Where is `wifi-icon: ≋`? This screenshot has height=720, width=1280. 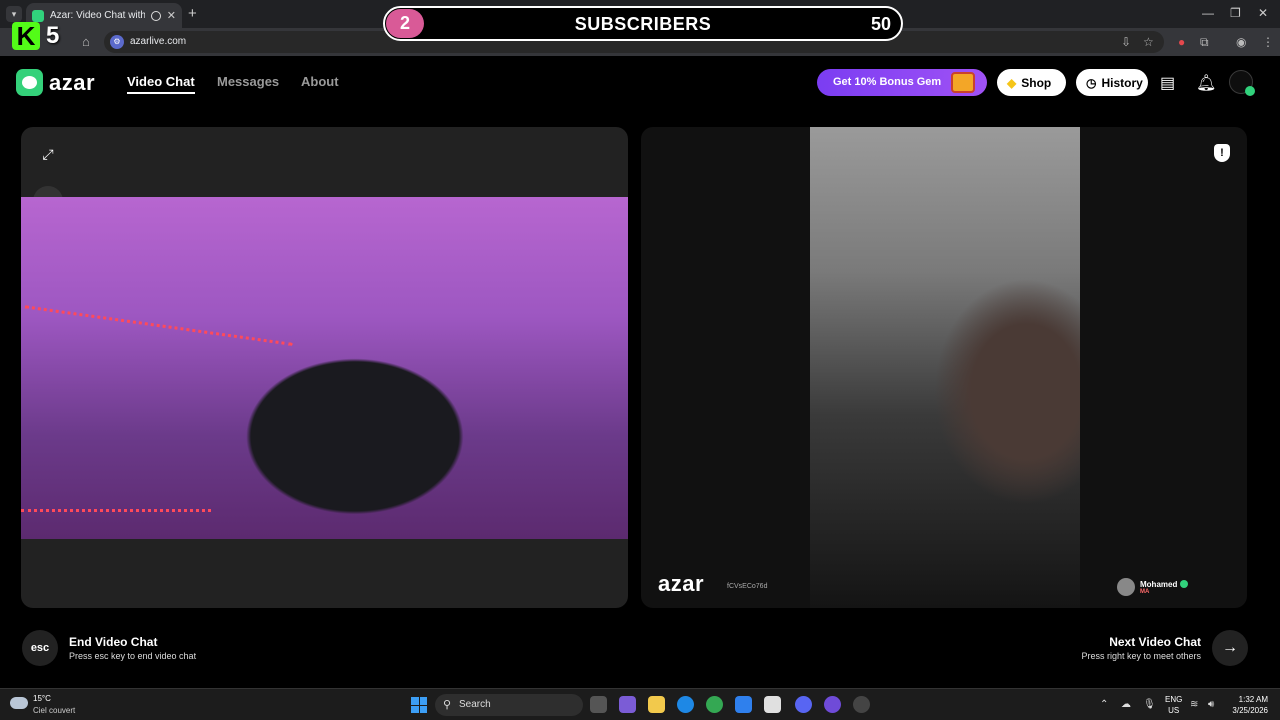
wifi-icon: ≋ is located at coordinates (1194, 704).